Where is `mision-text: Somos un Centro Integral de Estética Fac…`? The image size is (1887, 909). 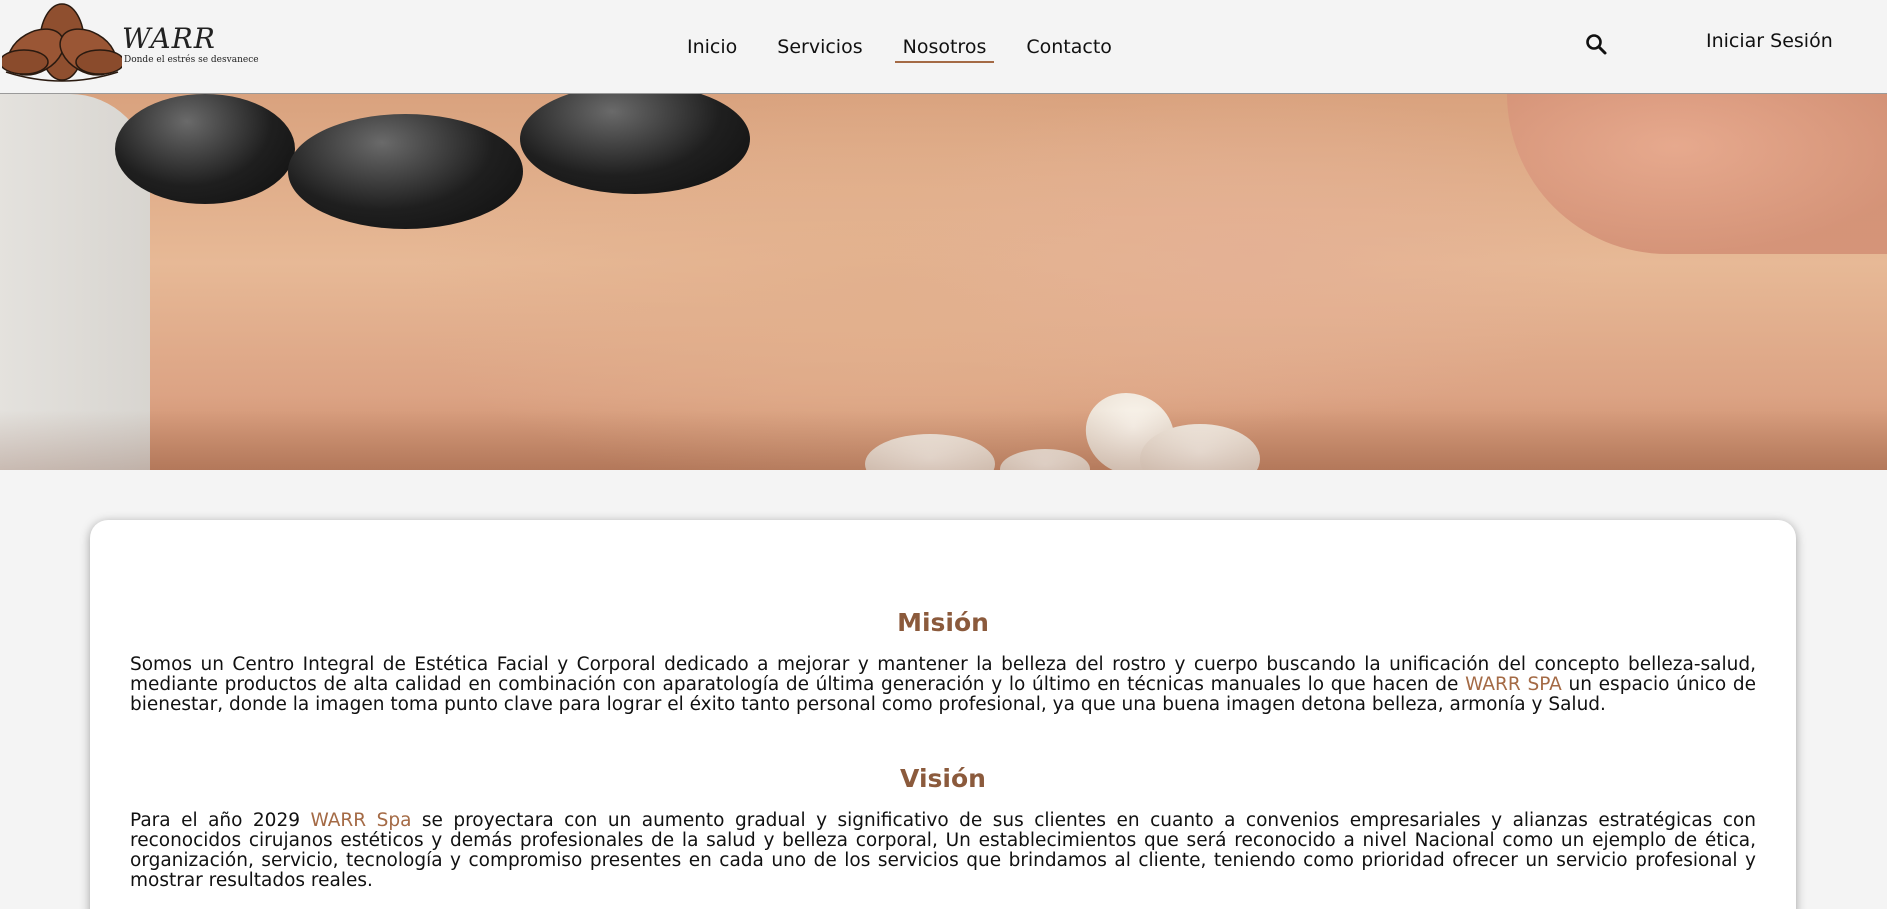
mision-text: Somos un Centro Integral de Estética Fac… is located at coordinates (943, 684).